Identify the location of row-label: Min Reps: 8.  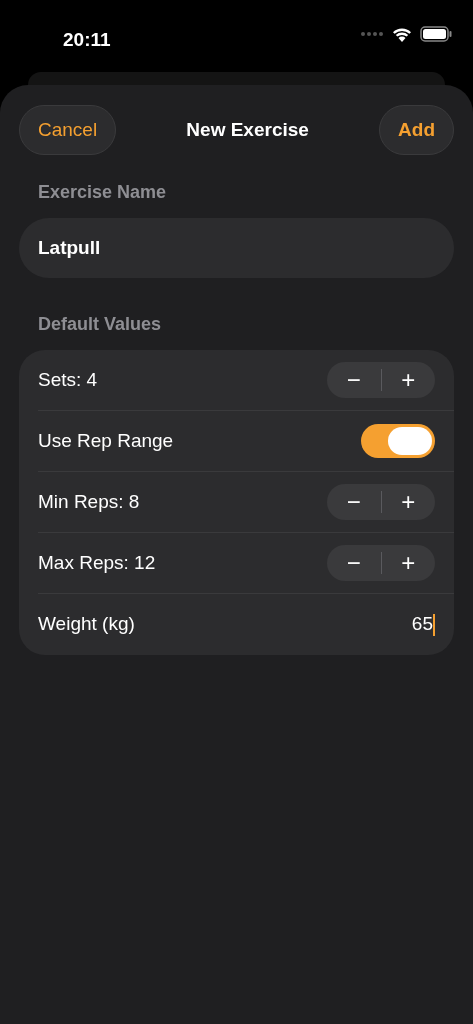
(89, 501).